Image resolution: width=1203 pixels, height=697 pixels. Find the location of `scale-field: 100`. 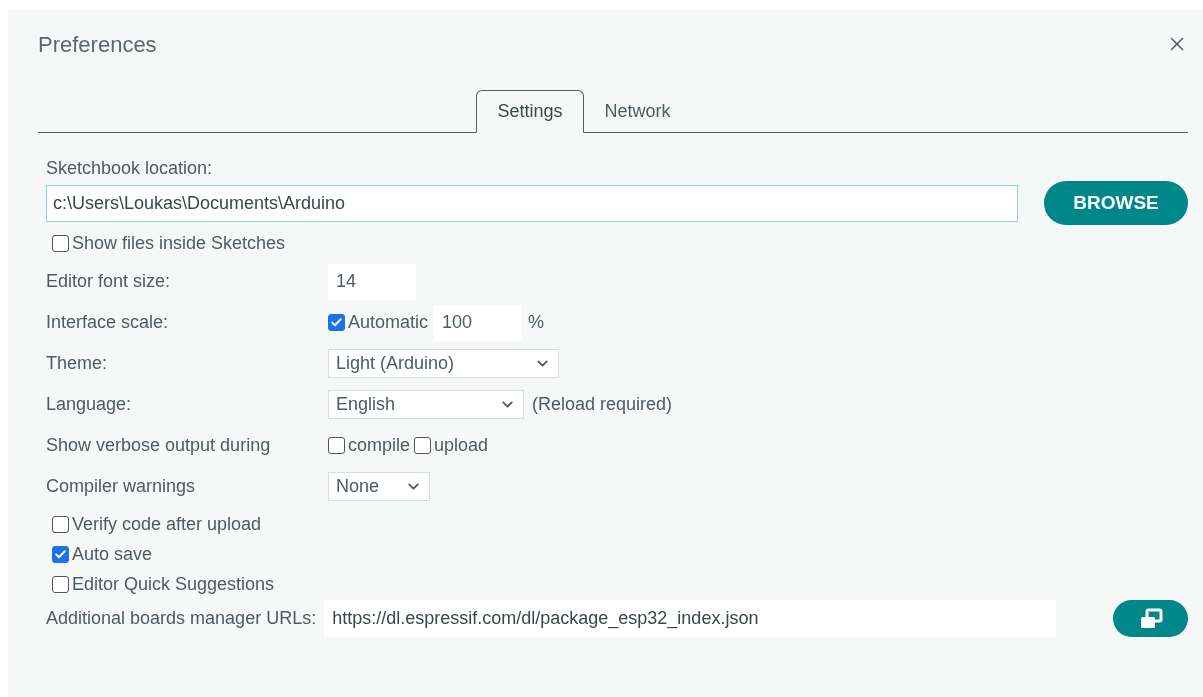

scale-field: 100 is located at coordinates (478, 322).